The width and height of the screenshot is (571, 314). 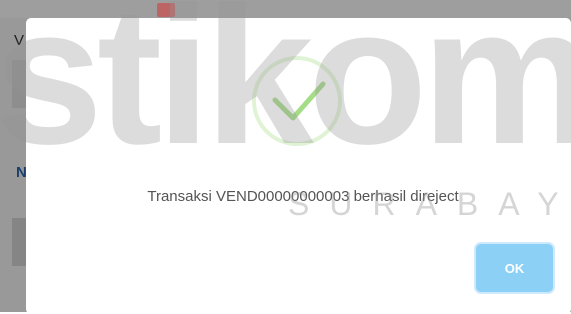 I want to click on ok-button: OK, so click(x=514, y=268).